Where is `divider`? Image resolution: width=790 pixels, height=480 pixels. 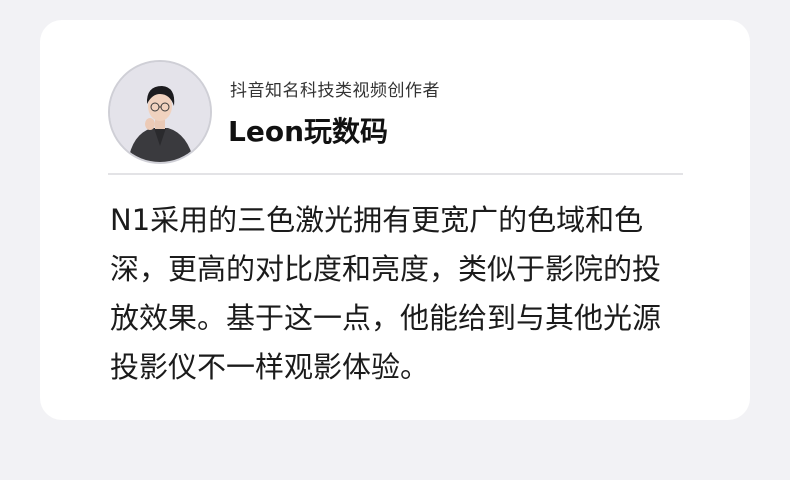 divider is located at coordinates (395, 174).